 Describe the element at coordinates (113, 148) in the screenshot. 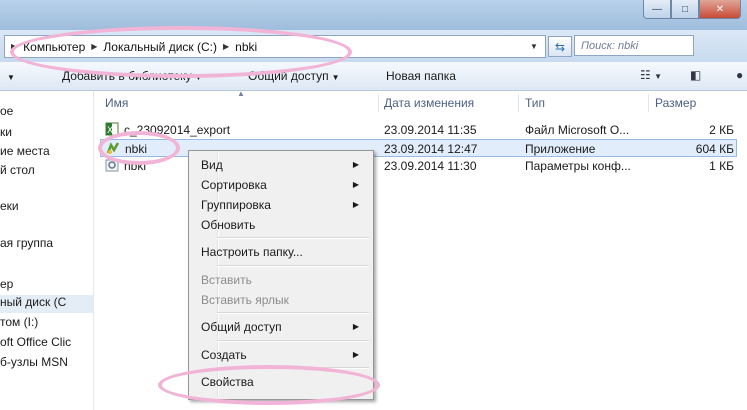

I see `application-icon` at that location.